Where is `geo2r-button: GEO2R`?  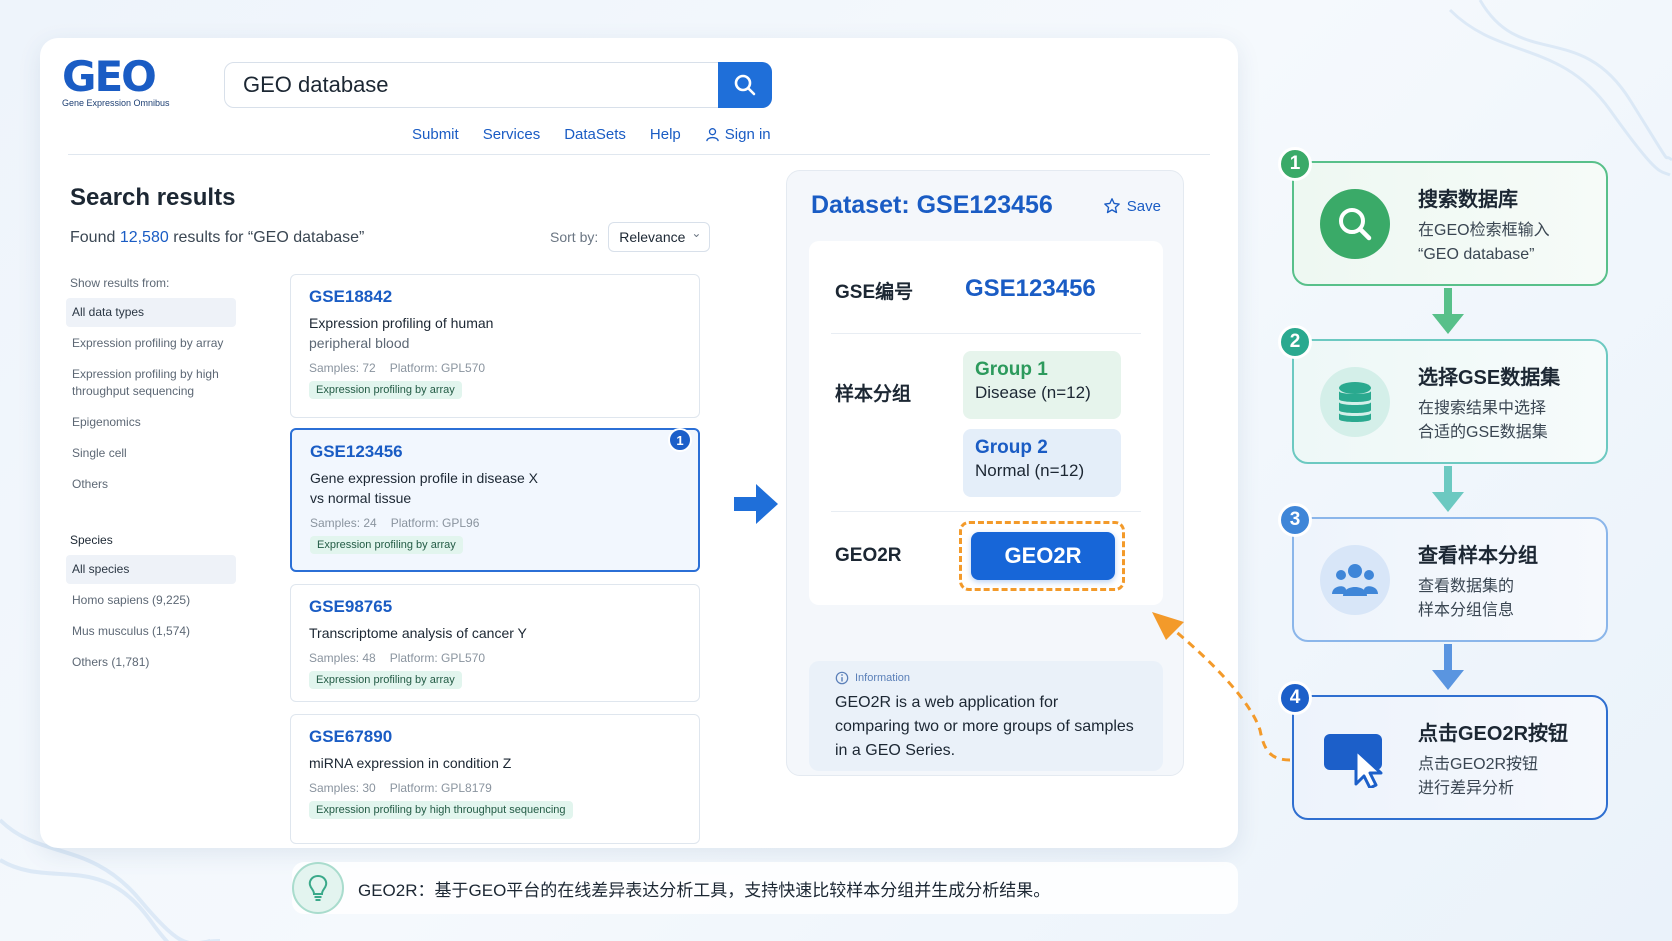
geo2r-button: GEO2R is located at coordinates (1043, 556).